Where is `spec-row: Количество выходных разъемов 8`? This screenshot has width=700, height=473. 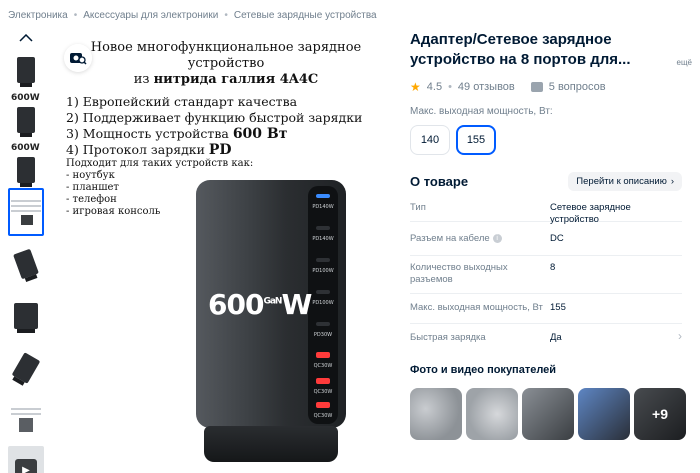
spec-row: Количество выходных разъемов 8 is located at coordinates (546, 275).